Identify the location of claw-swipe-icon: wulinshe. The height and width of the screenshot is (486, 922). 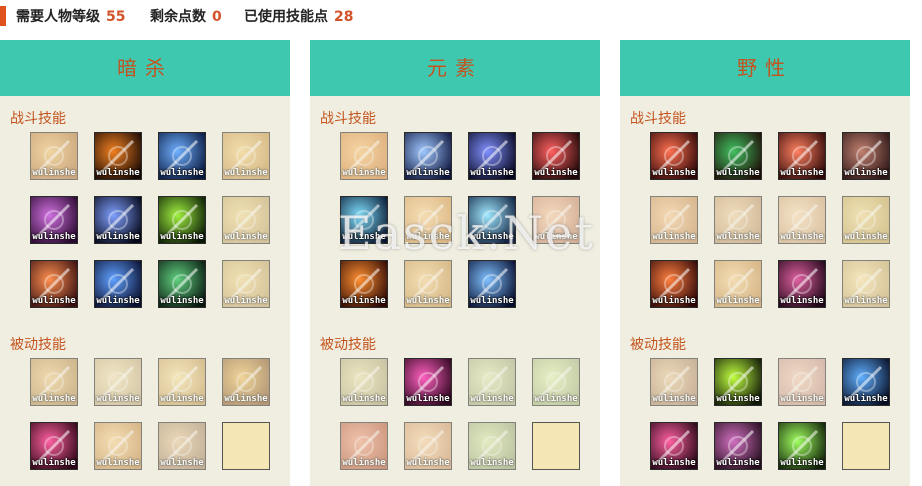
(738, 220).